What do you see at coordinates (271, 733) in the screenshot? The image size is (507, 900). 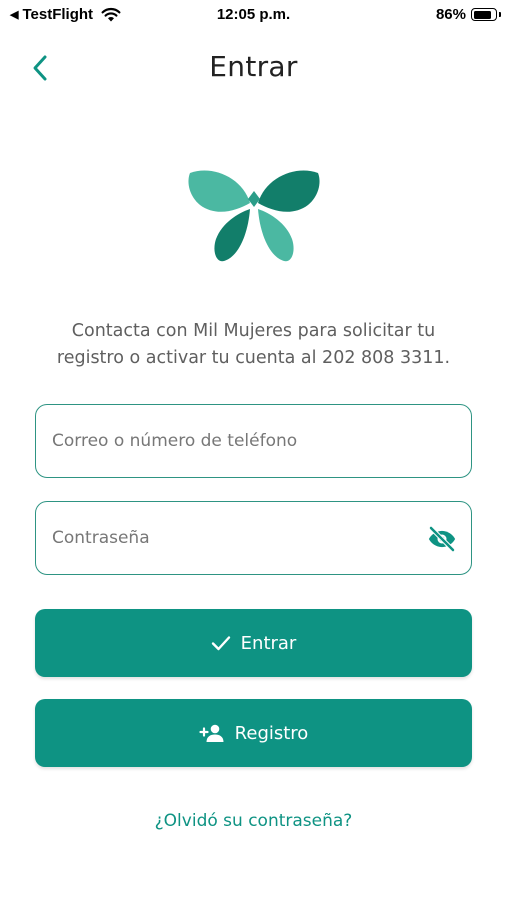 I see `register-button-label: Registro` at bounding box center [271, 733].